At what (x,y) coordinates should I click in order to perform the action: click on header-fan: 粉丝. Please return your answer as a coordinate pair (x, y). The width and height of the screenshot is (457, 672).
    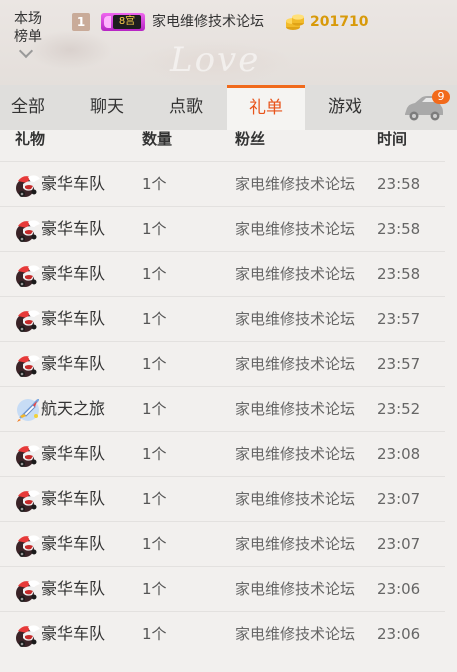
    Looking at the image, I should click on (250, 139).